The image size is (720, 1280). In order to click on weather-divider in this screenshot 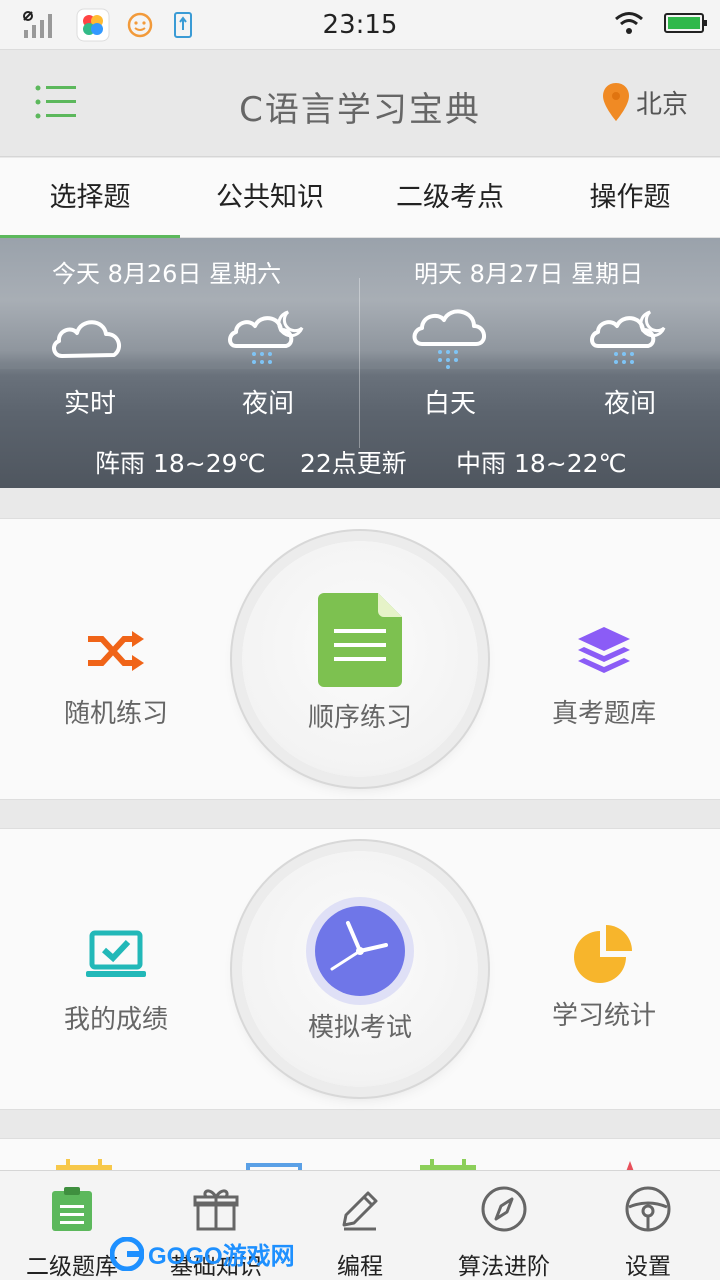, I will do `click(359, 363)`.